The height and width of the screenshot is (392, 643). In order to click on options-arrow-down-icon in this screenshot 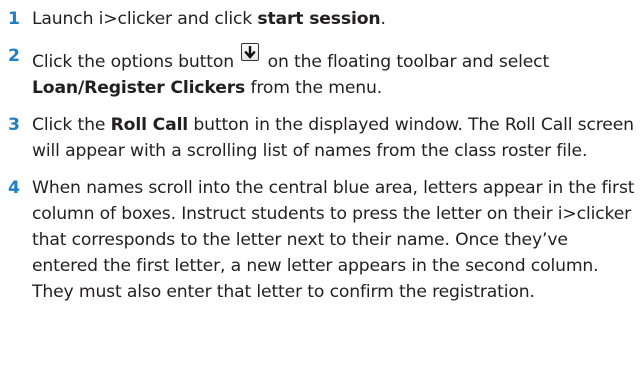, I will do `click(250, 52)`.